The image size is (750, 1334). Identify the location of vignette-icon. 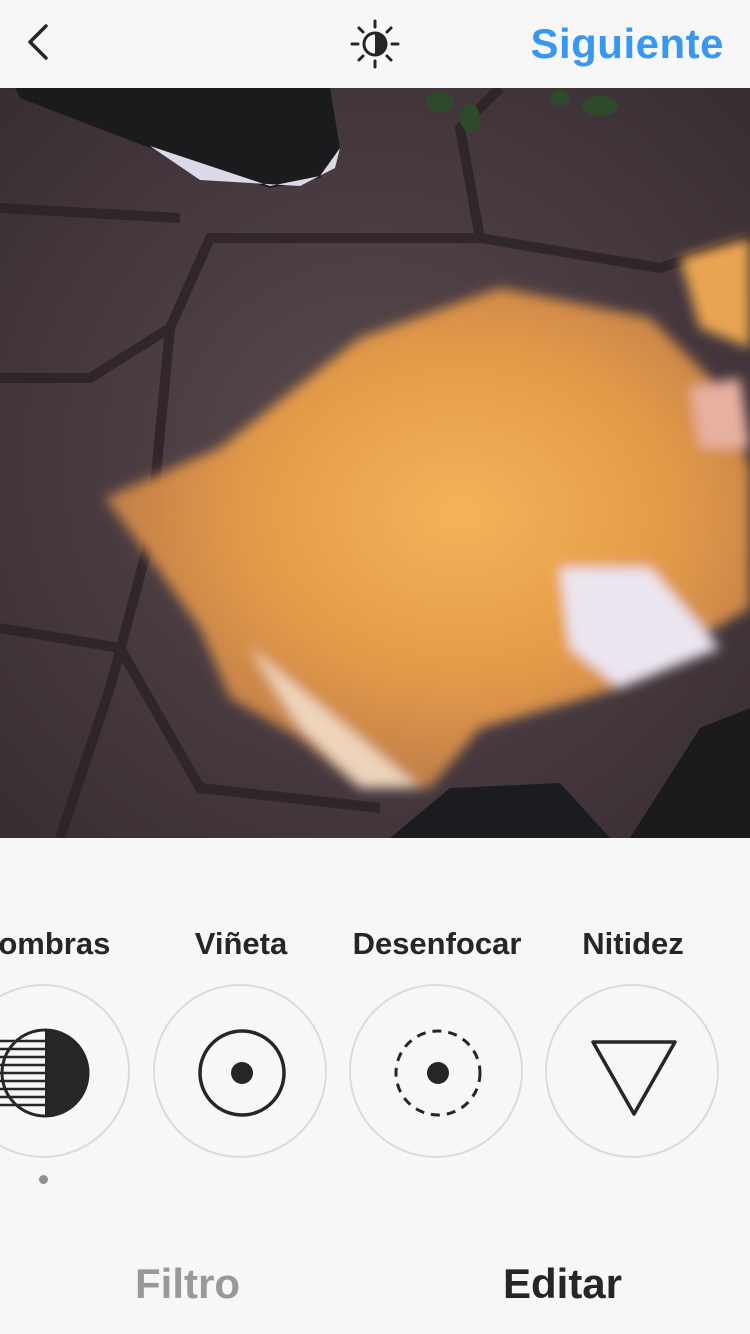
(242, 1073).